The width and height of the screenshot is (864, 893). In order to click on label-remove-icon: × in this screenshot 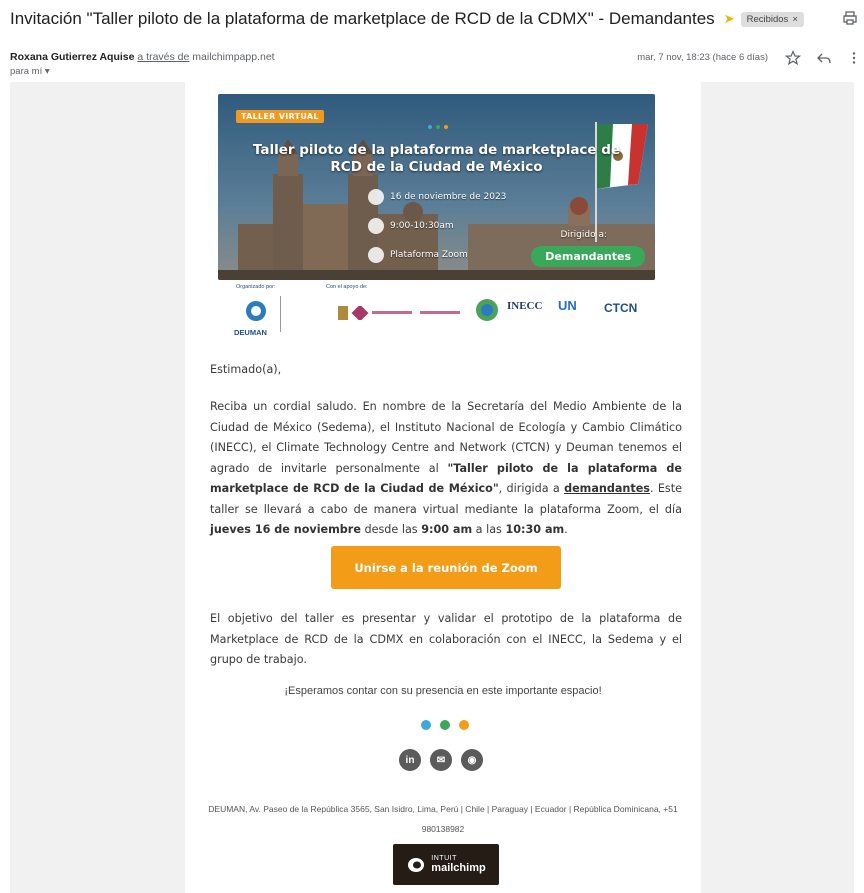, I will do `click(795, 19)`.